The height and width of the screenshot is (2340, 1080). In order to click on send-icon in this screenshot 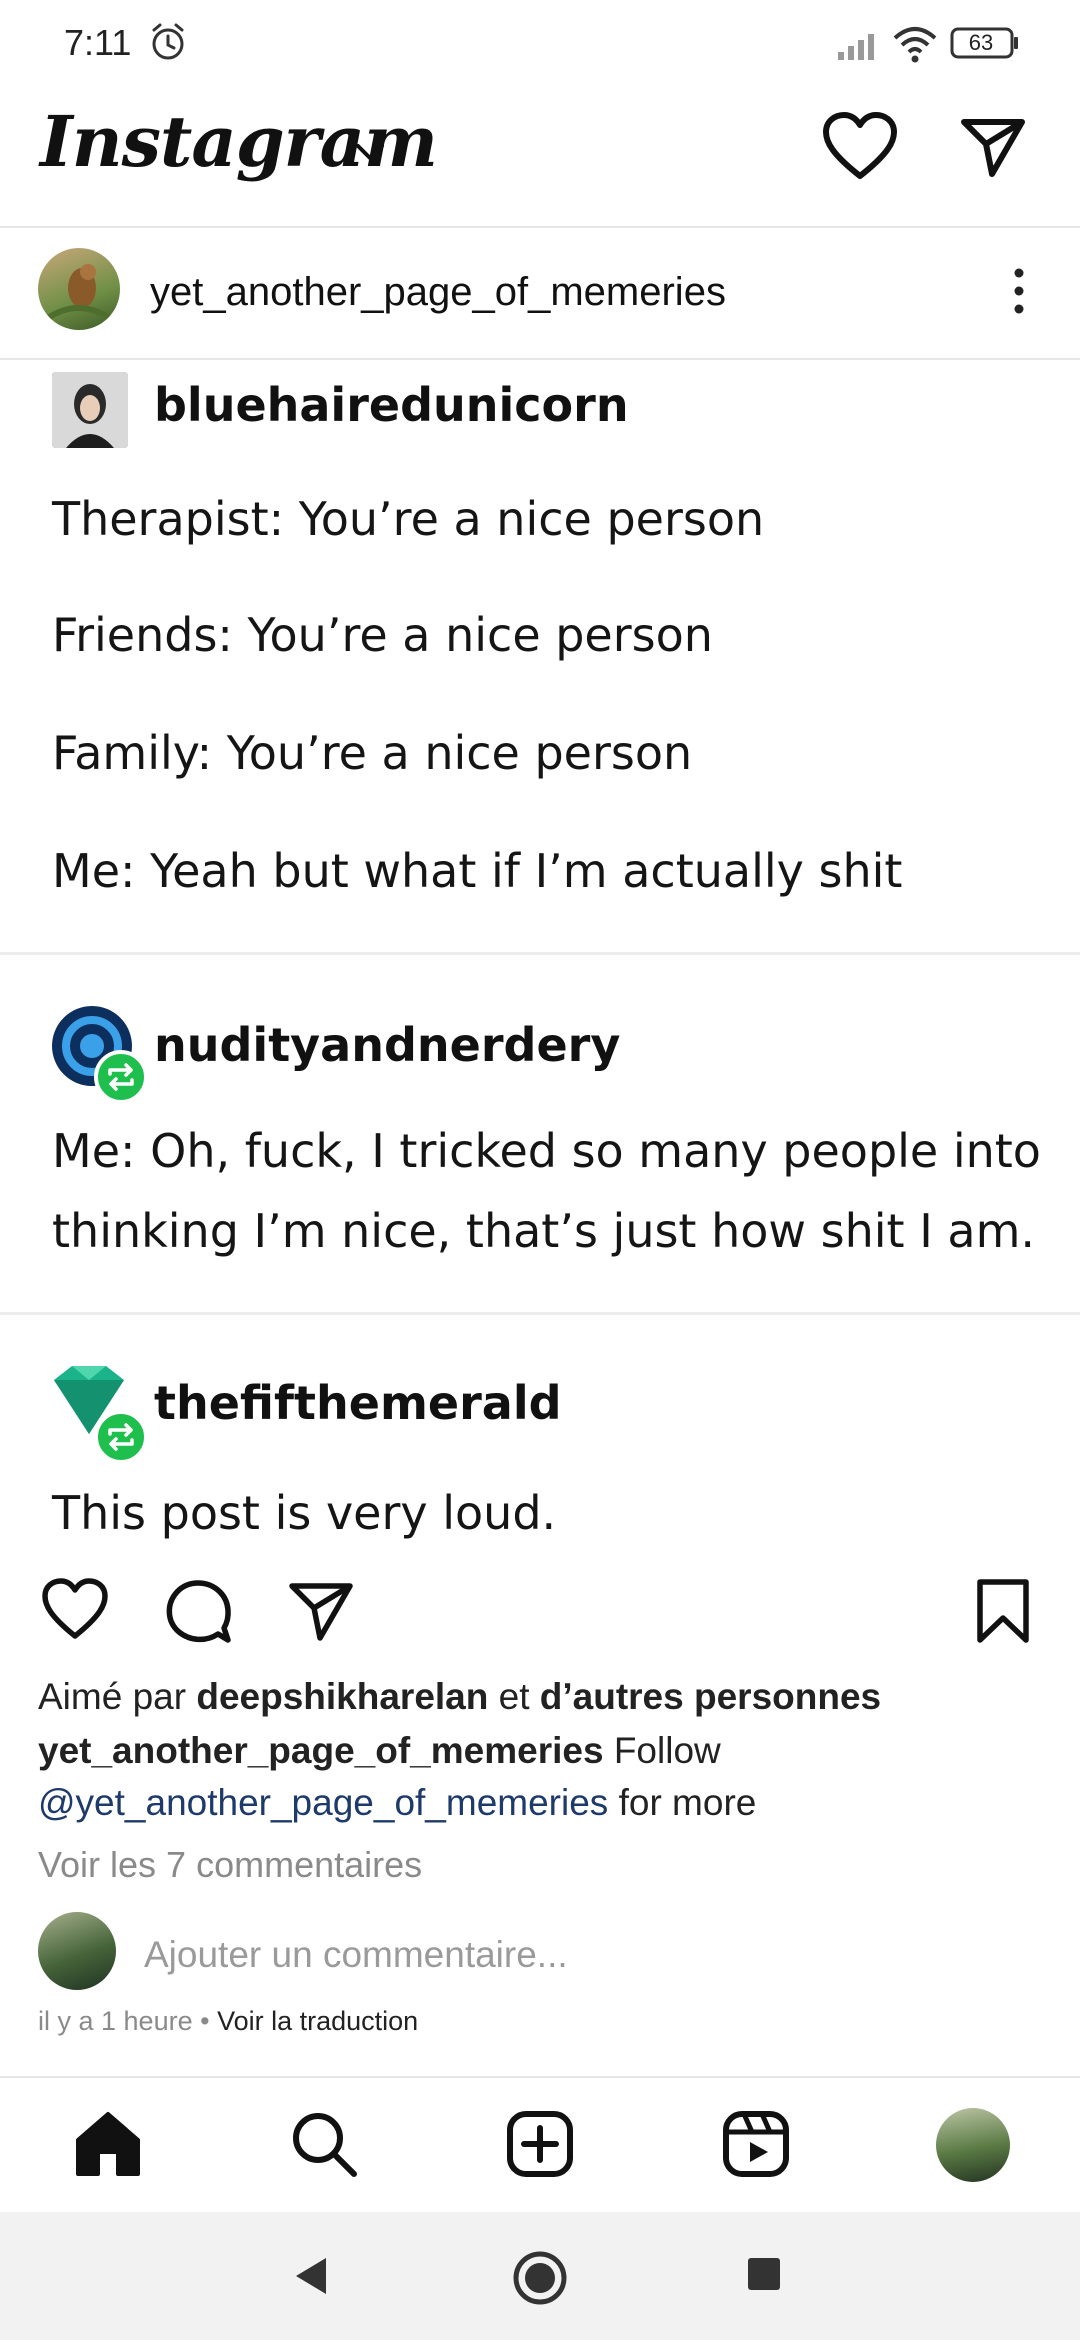, I will do `click(993, 147)`.